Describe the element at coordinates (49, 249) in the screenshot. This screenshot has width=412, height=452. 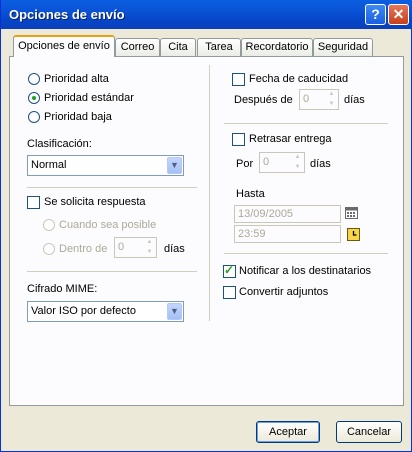
I see `reply-within-radio` at that location.